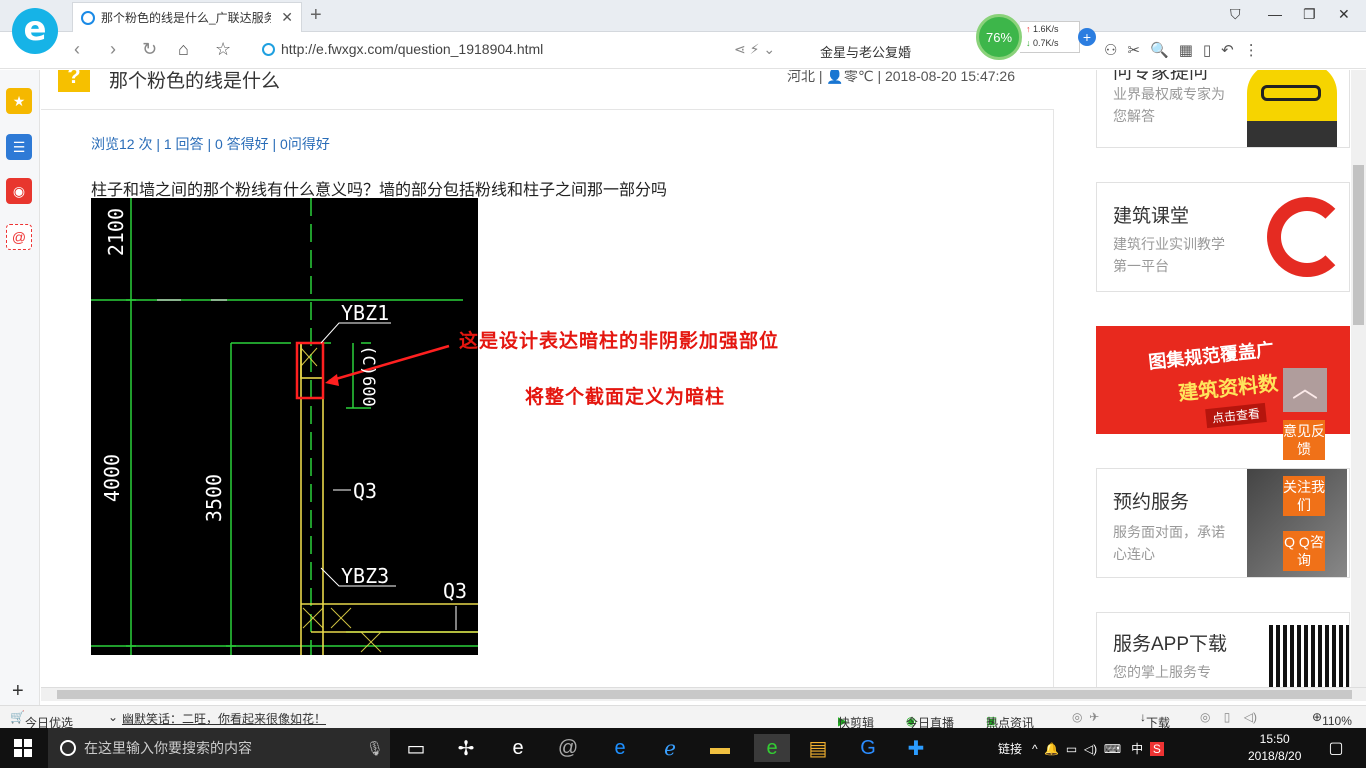 This screenshot has width=1366, height=768. I want to click on toolbar-icons: ⚇✂🔍▦▯↶⋮, so click(1186, 50).